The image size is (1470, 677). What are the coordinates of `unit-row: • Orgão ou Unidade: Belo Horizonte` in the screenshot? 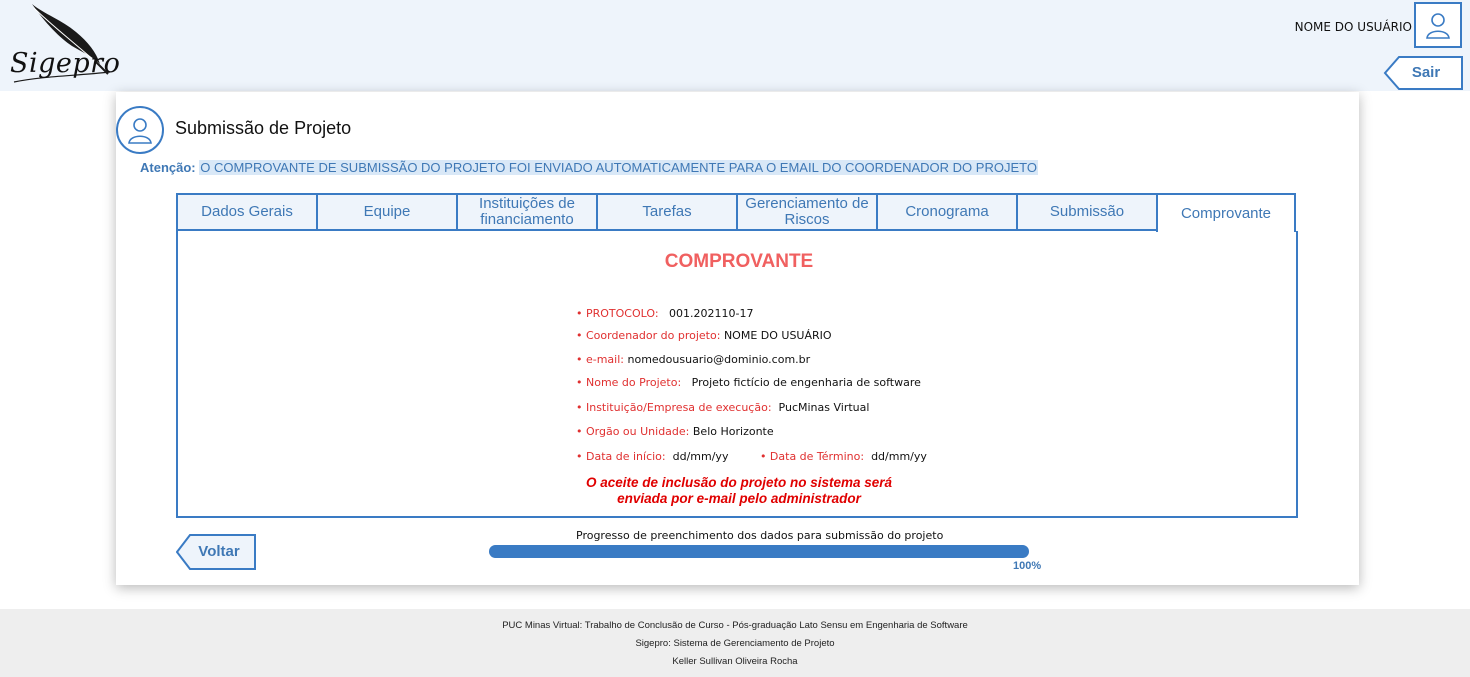 It's located at (675, 431).